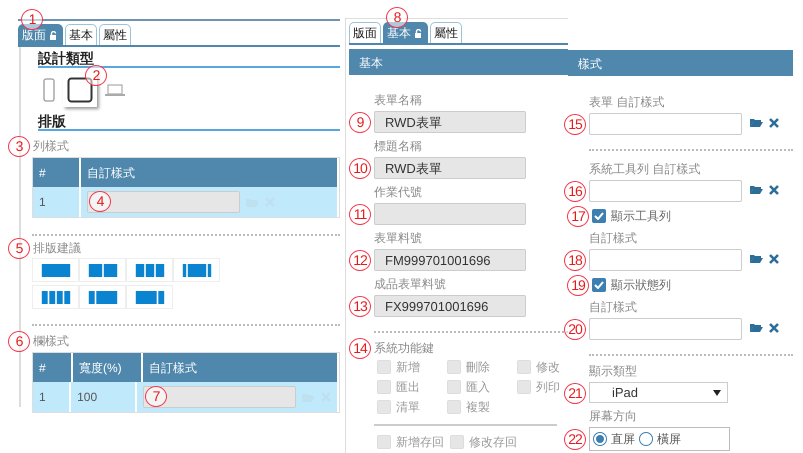 Image resolution: width=803 pixels, height=453 pixels. What do you see at coordinates (548, 367) in the screenshot?
I see `checkbox-label: 修改` at bounding box center [548, 367].